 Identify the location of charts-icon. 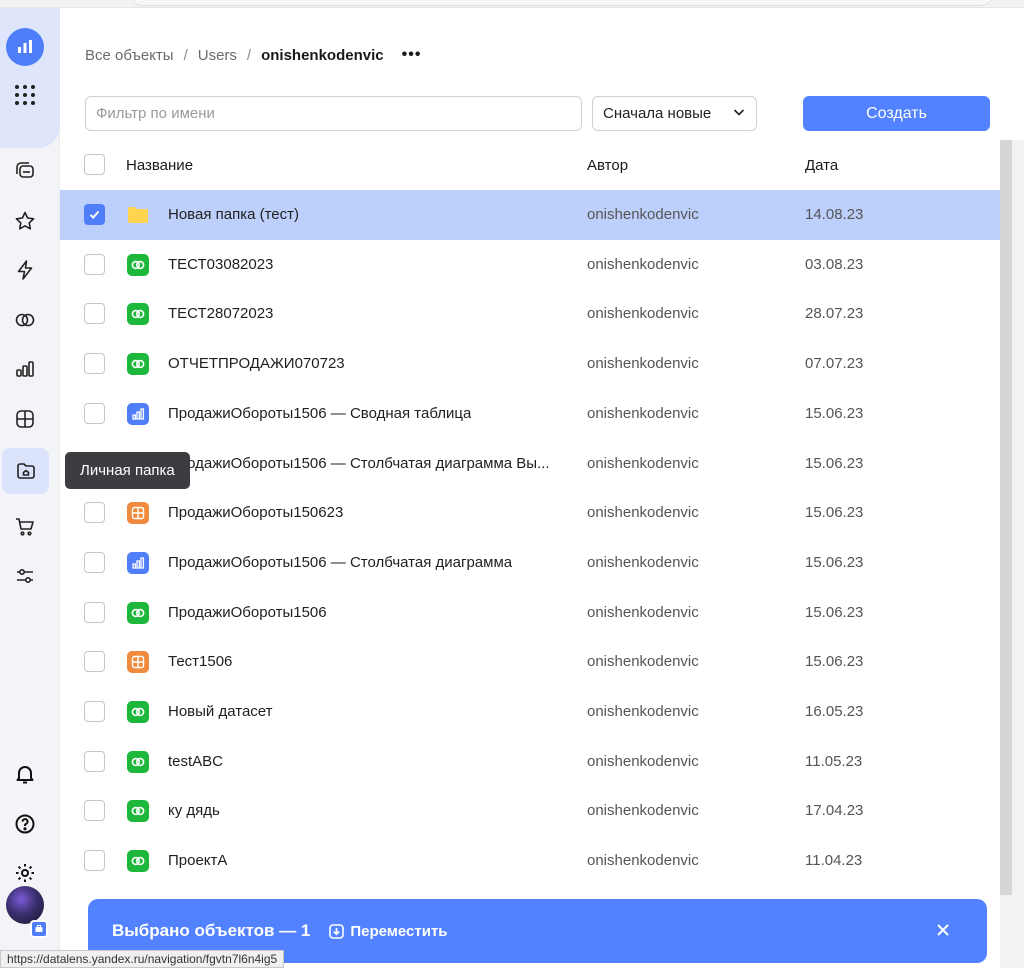
(25, 369).